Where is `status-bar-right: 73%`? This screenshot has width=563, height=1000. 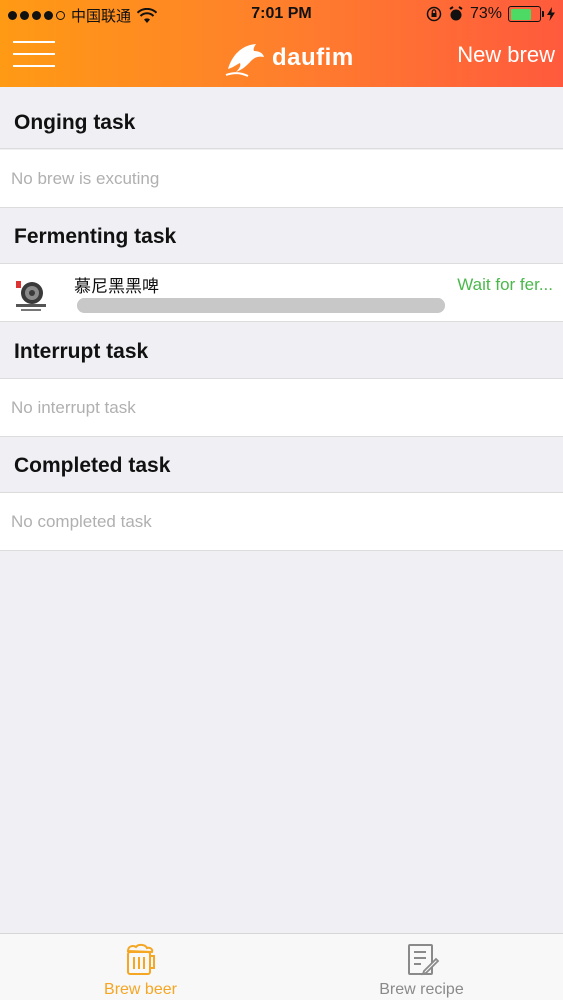 status-bar-right: 73% is located at coordinates (490, 14).